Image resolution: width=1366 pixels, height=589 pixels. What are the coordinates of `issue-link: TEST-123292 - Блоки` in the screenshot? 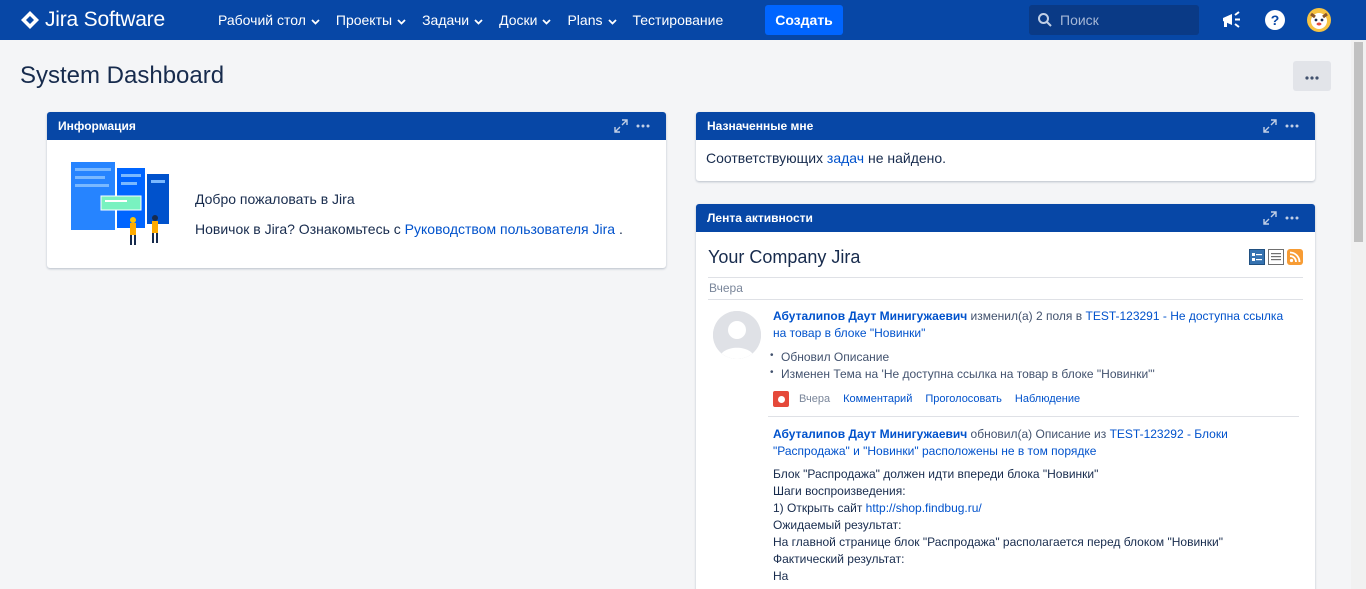 It's located at (1169, 434).